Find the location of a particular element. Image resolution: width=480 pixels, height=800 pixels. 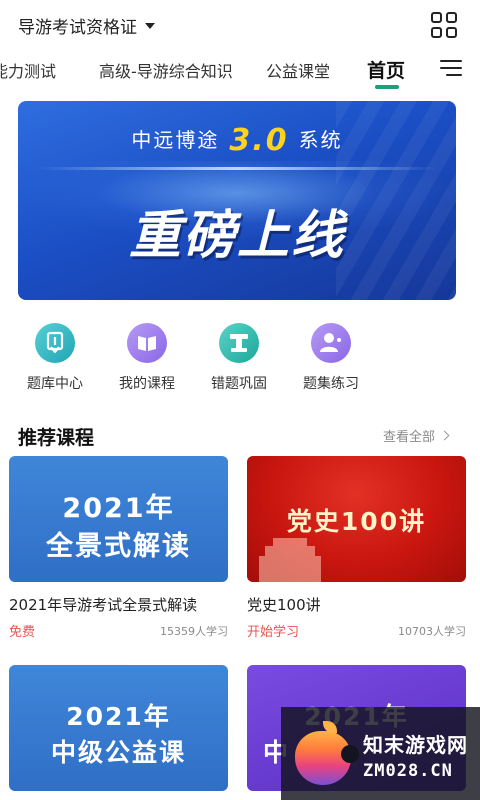

question-bank-glyph is located at coordinates (55, 342).